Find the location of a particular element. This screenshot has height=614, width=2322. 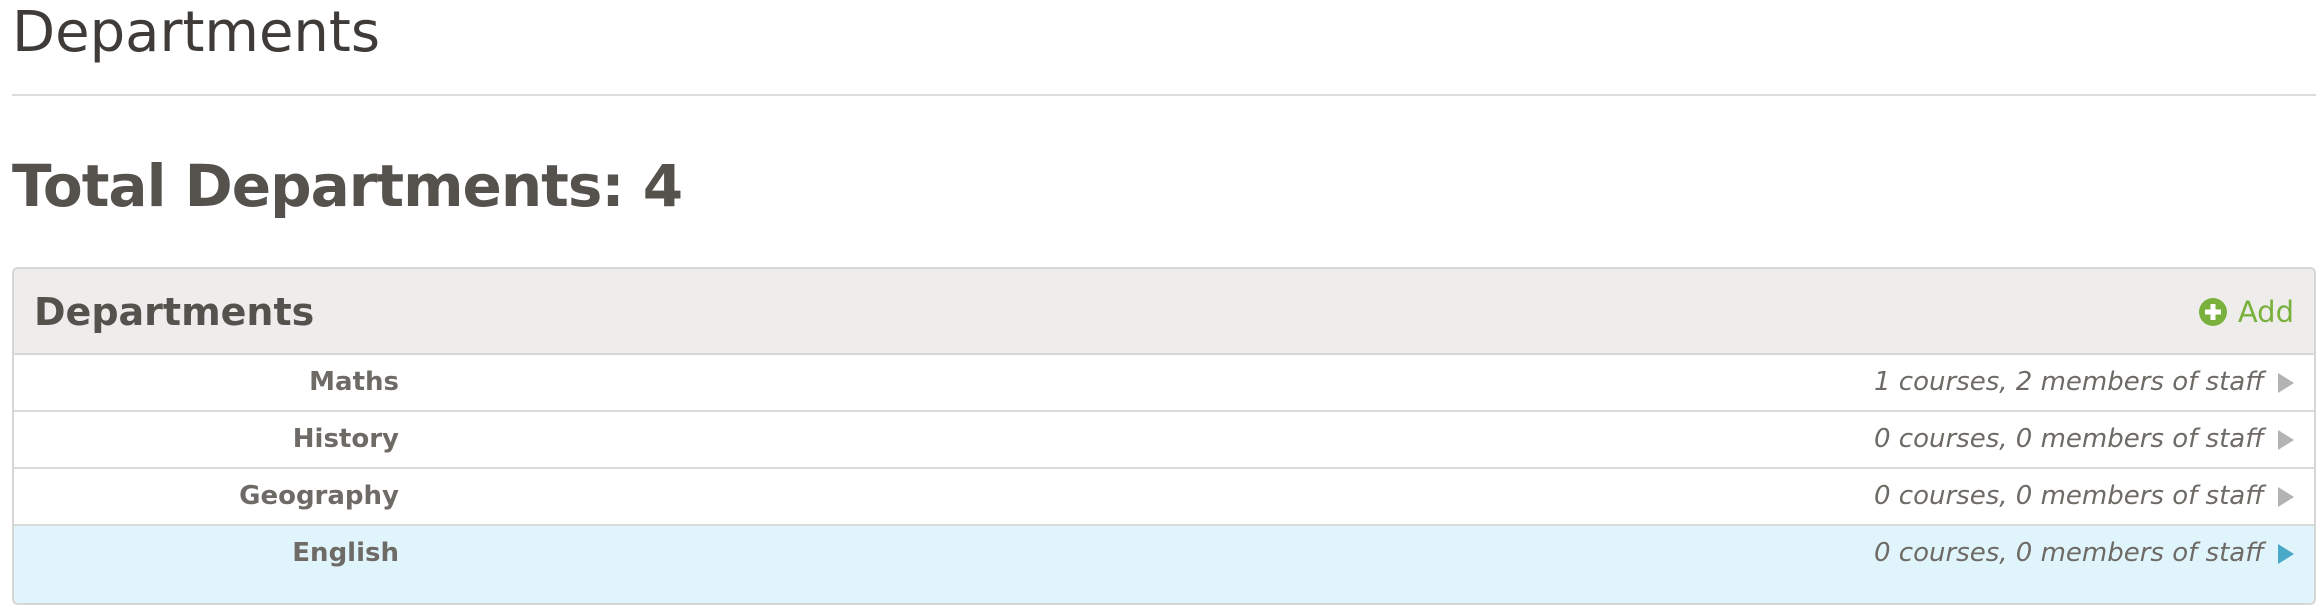

department-name: History is located at coordinates (345, 439).